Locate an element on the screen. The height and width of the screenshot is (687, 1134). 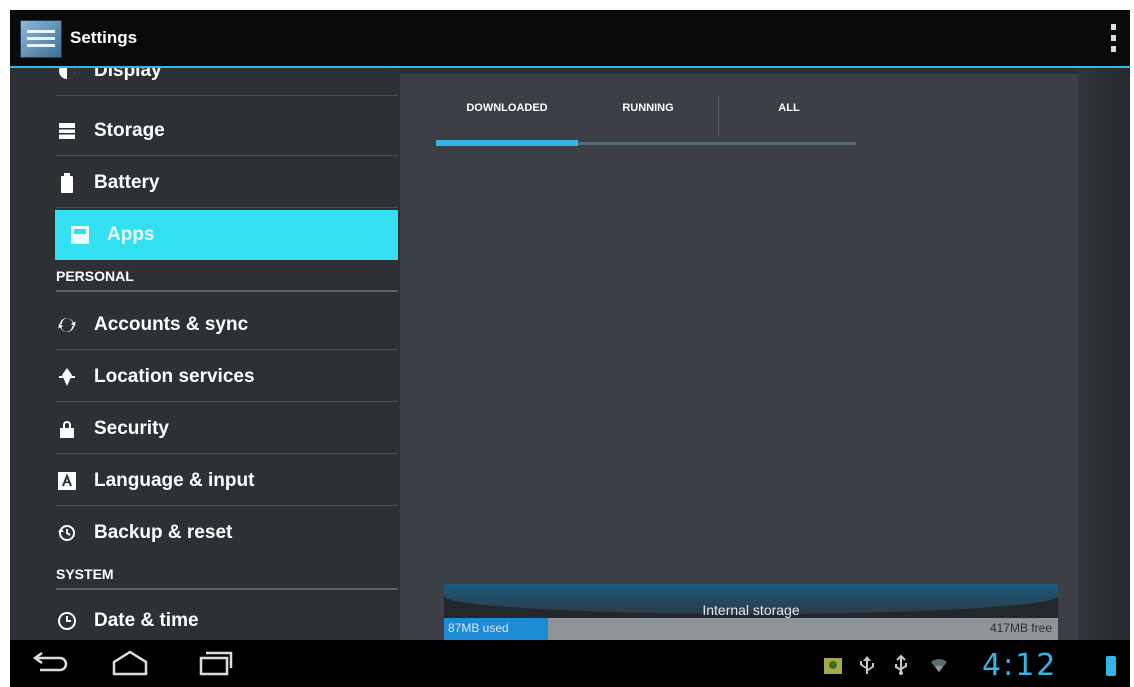
apps-tabs: DOWNLOADED RUNNING ALL is located at coordinates (651, 117).